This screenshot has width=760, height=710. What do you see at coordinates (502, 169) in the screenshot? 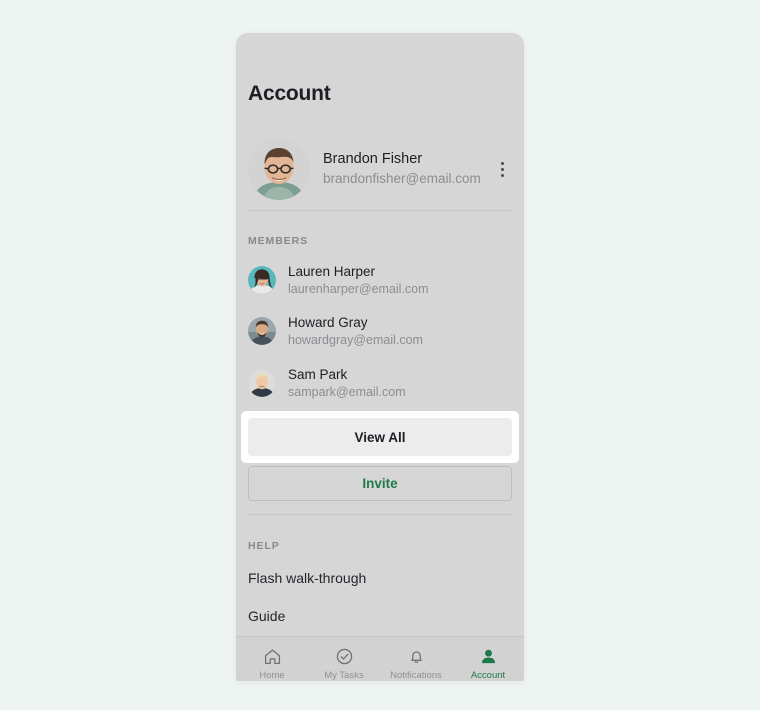
I see `kebab-menu-icon` at bounding box center [502, 169].